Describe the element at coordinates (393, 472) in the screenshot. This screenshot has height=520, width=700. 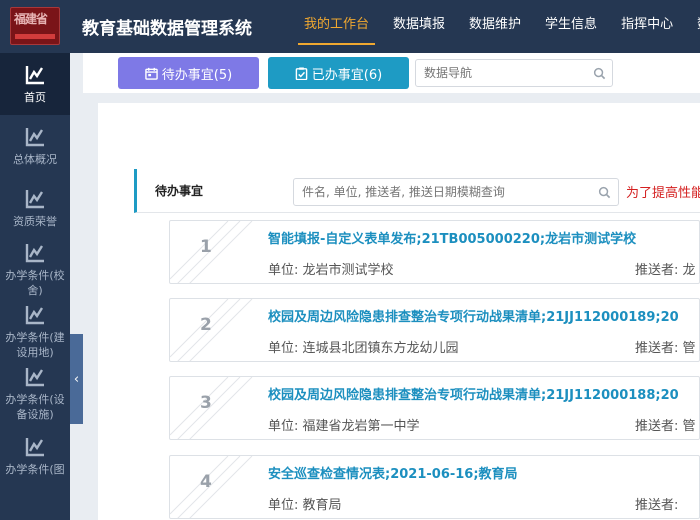
I see `task-title-link: 安全巡查检查情况表;2021-06-16;教育局` at that location.